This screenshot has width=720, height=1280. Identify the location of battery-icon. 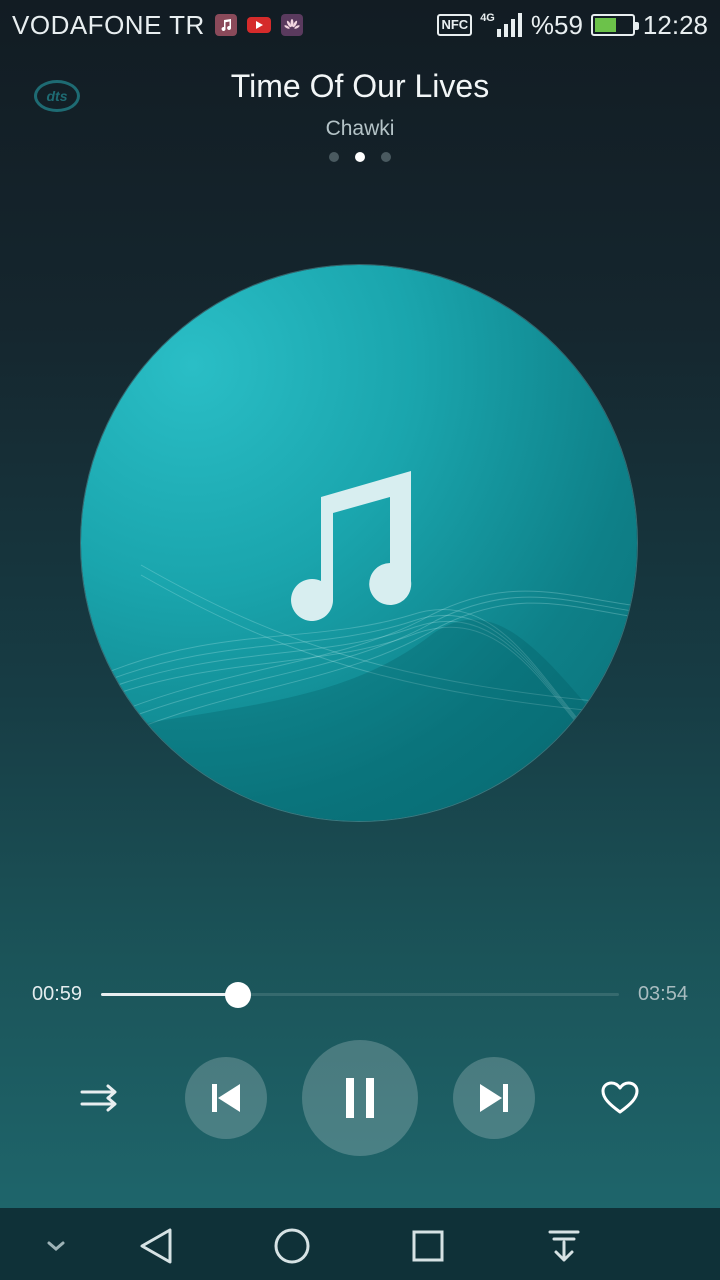
(614, 25).